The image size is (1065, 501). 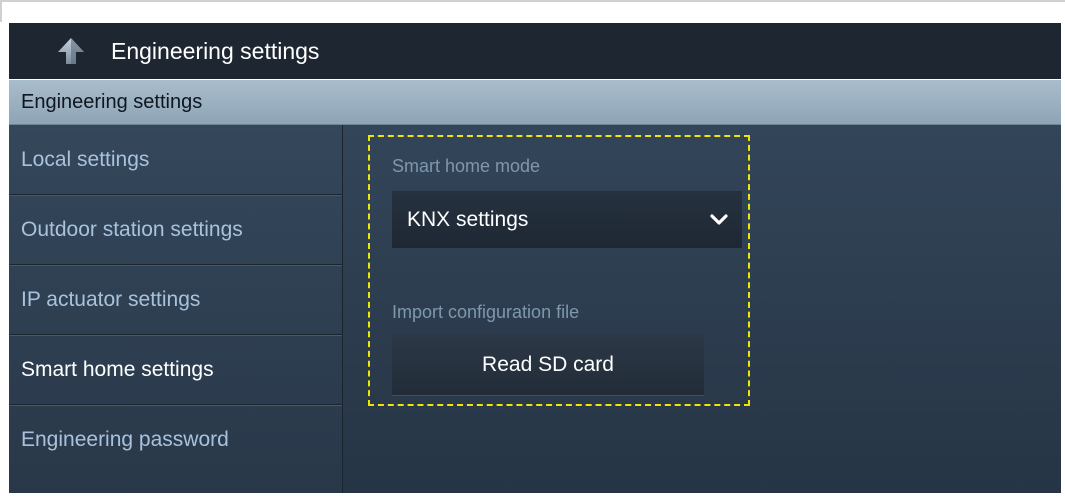 I want to click on page-title: Engineering settings, so click(x=215, y=50).